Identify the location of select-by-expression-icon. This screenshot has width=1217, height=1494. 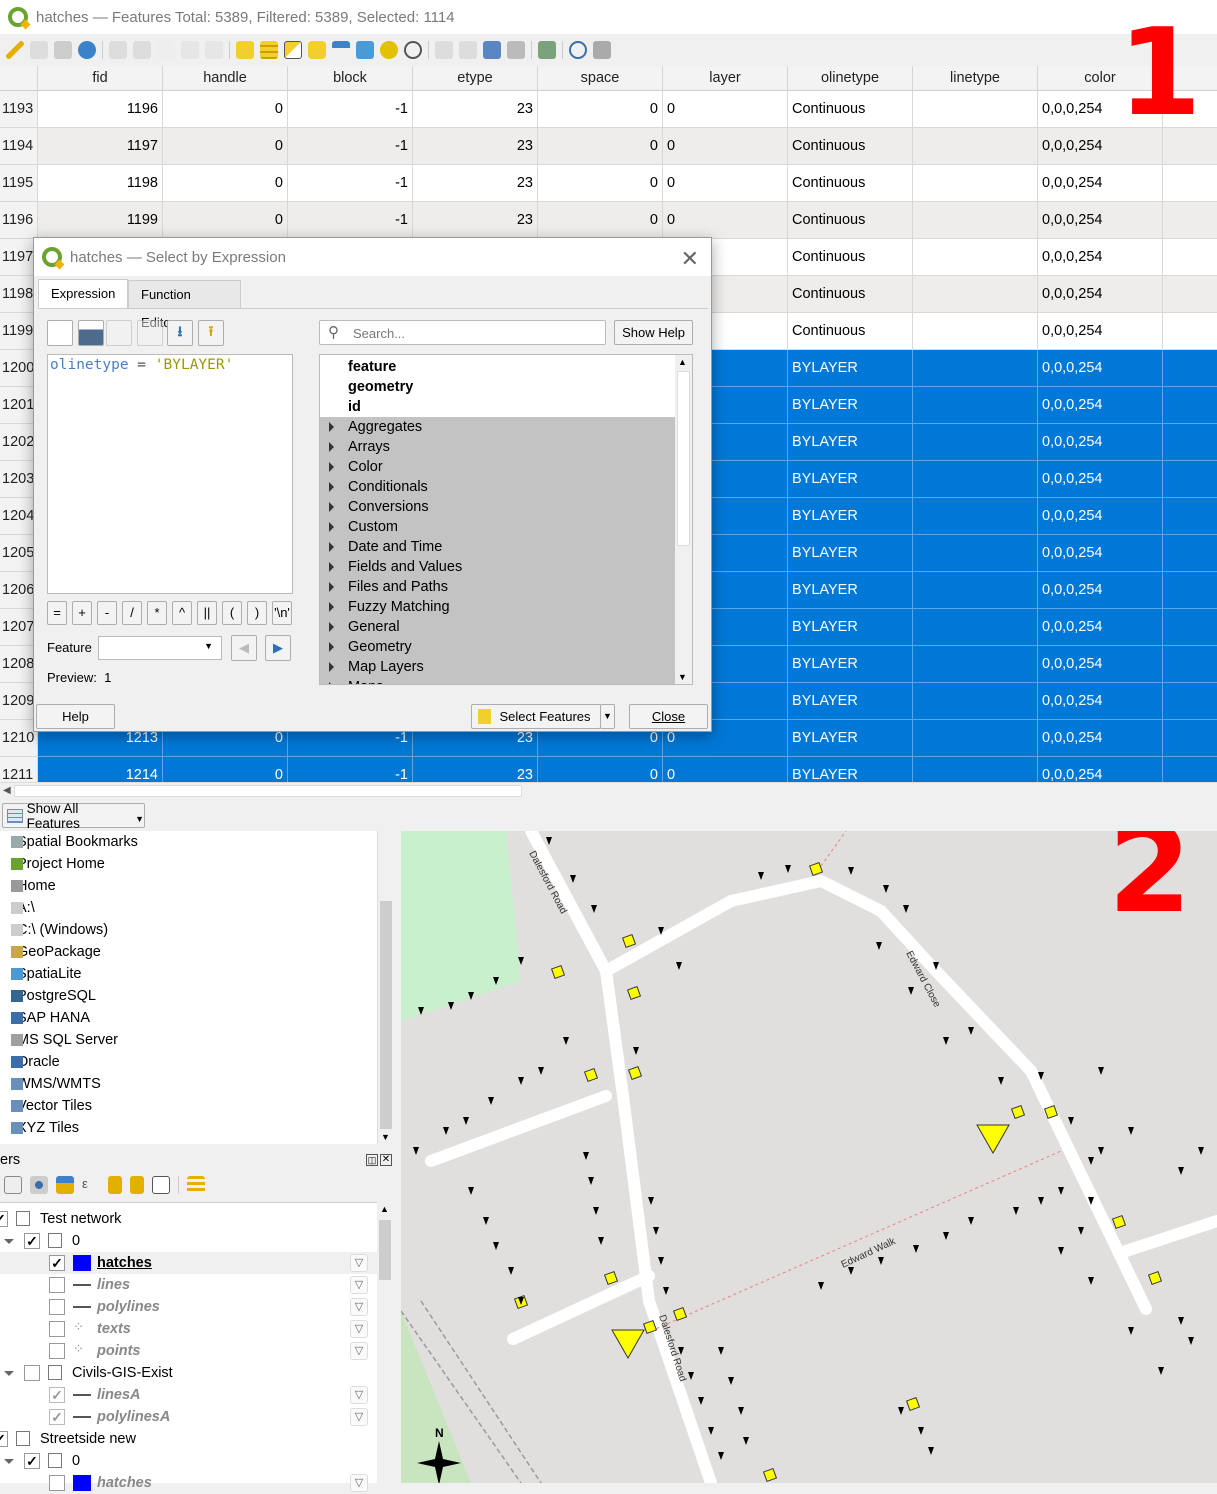
(245, 50).